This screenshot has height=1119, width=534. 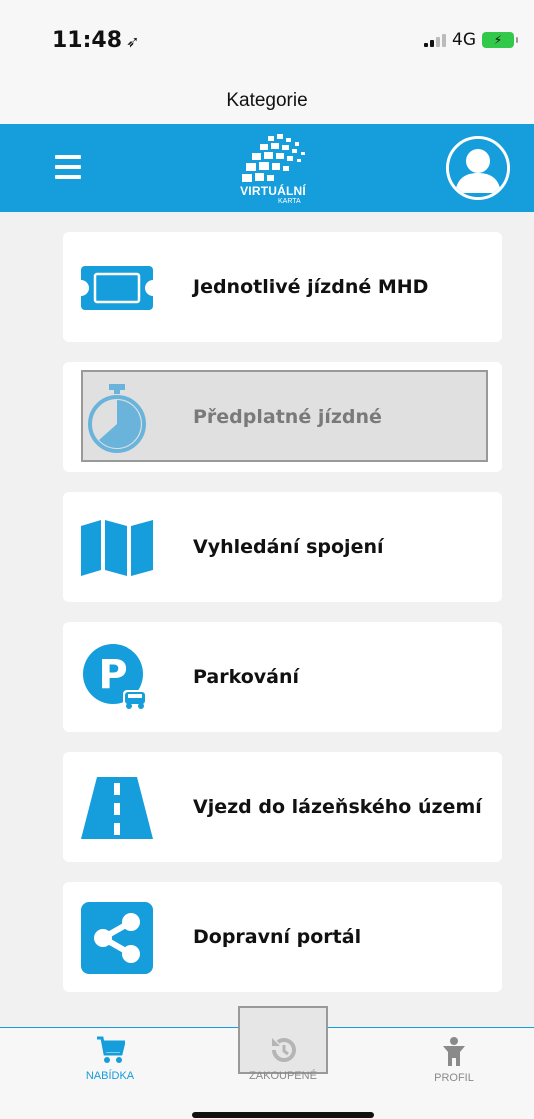 I want to click on ticket-icon, so click(x=117, y=288).